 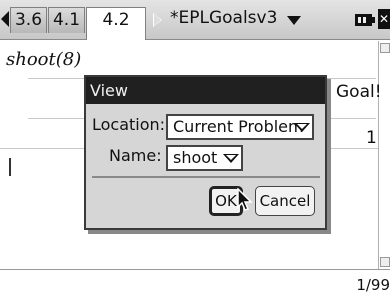 What do you see at coordinates (245, 199) in the screenshot?
I see `mouse-pointer-icon` at bounding box center [245, 199].